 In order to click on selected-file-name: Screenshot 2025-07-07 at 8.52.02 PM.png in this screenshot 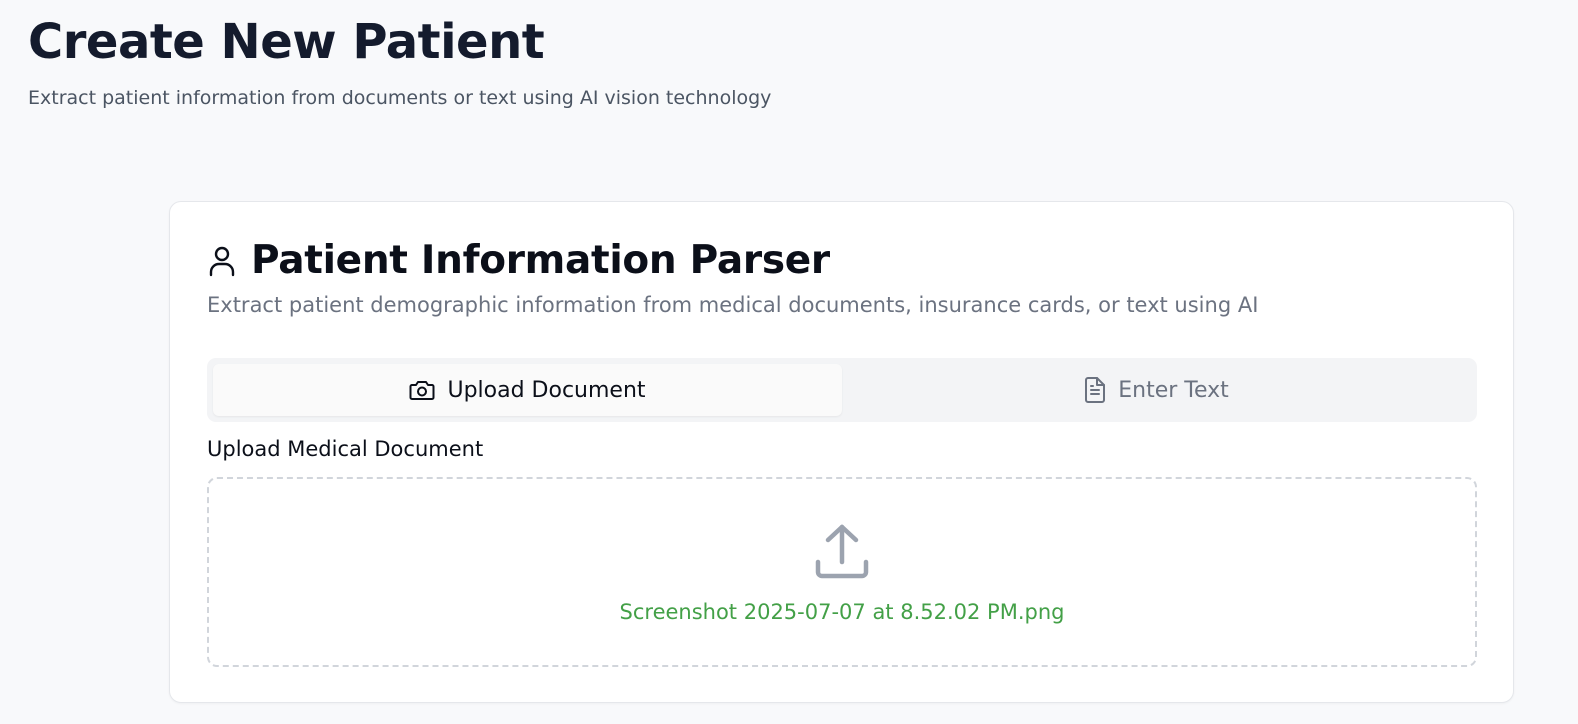, I will do `click(842, 612)`.